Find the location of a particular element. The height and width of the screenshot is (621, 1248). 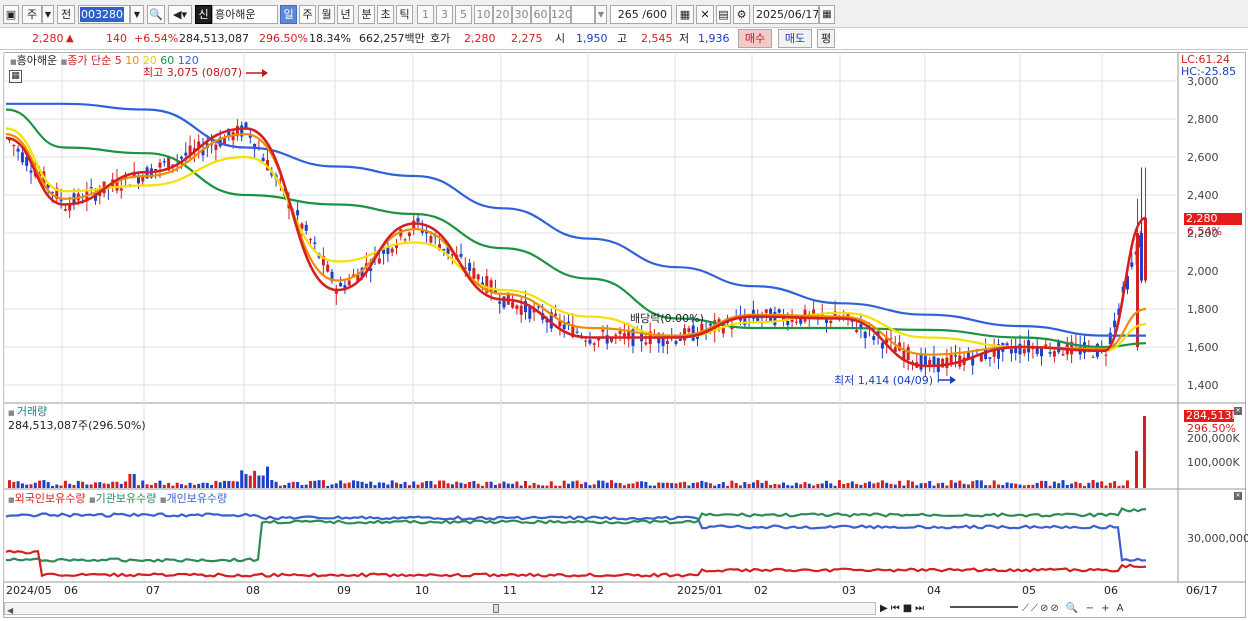

y-tick-label: 2,800 is located at coordinates (1203, 119).